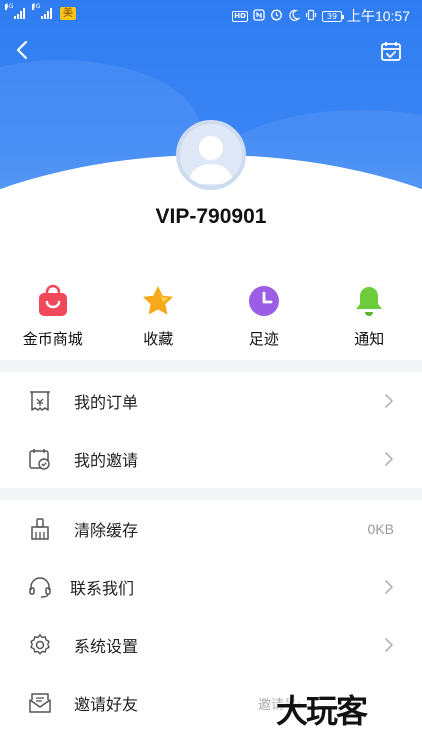  What do you see at coordinates (263, 301) in the screenshot?
I see `clock-icon` at bounding box center [263, 301].